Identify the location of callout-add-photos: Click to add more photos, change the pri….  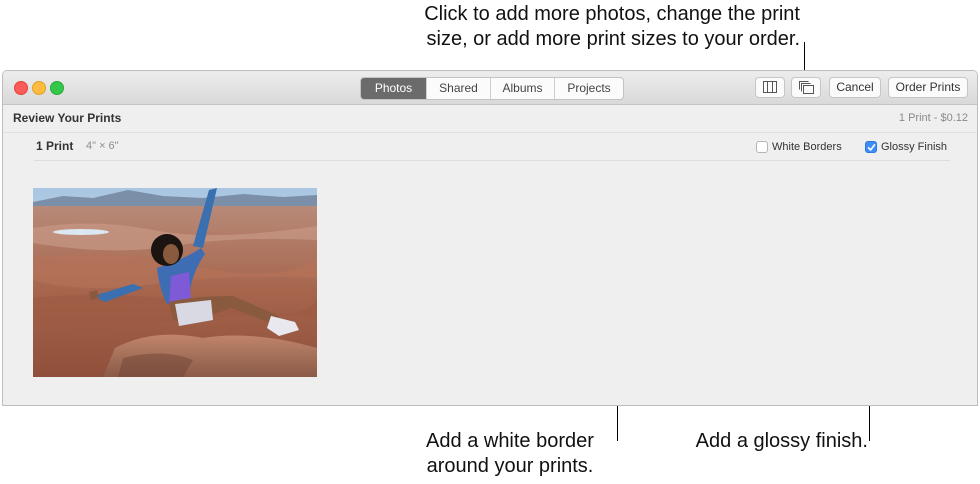
(565, 27).